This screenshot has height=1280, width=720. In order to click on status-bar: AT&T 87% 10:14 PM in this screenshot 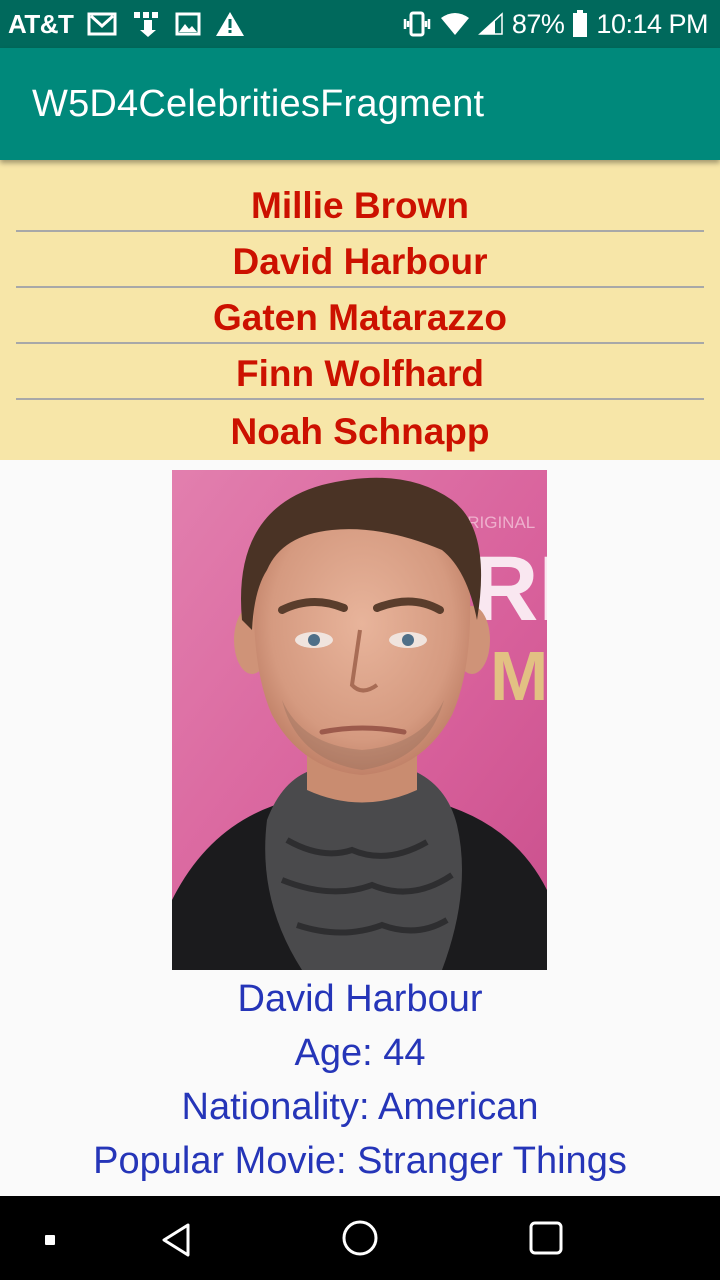, I will do `click(360, 24)`.